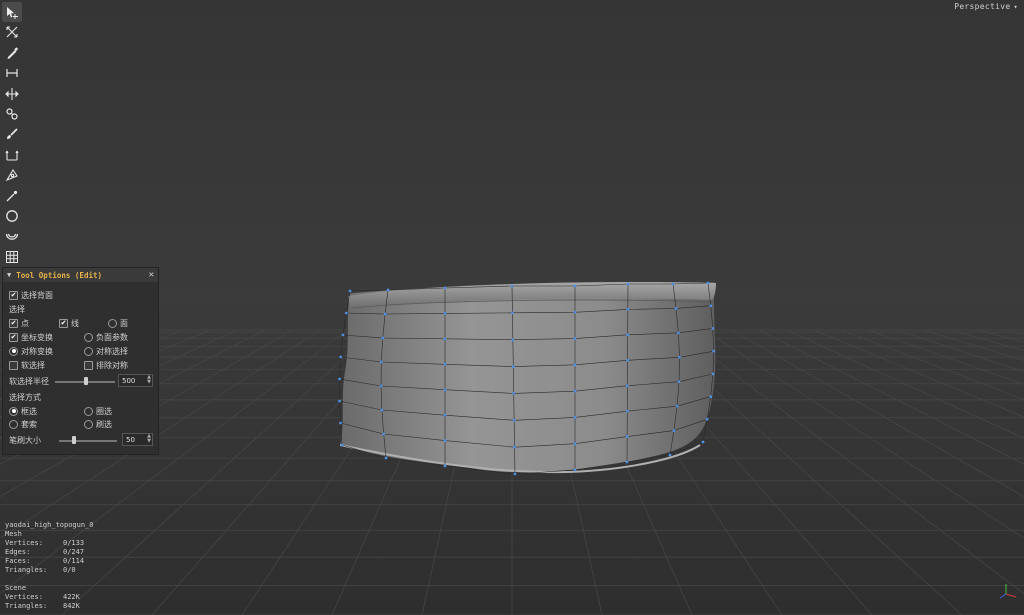 Image resolution: width=1024 pixels, height=615 pixels. Describe the element at coordinates (45, 552) in the screenshot. I see `stat-row: Edges: 0/247` at that location.